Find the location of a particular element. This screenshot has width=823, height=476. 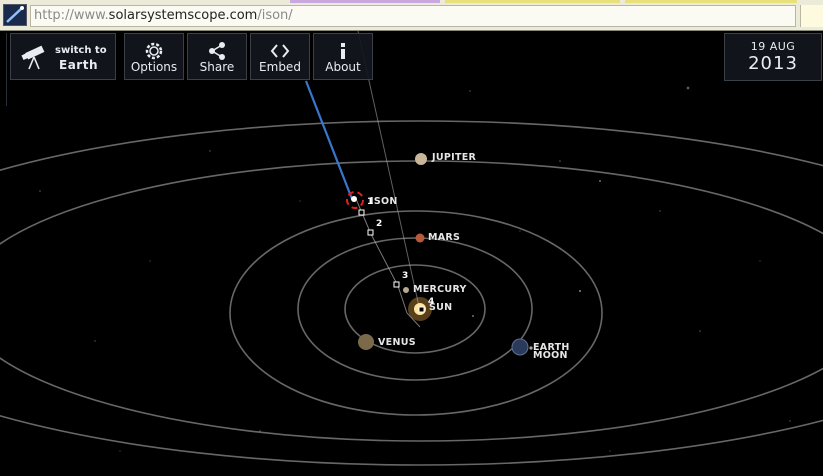

trajectory-markers is located at coordinates (391, 261).